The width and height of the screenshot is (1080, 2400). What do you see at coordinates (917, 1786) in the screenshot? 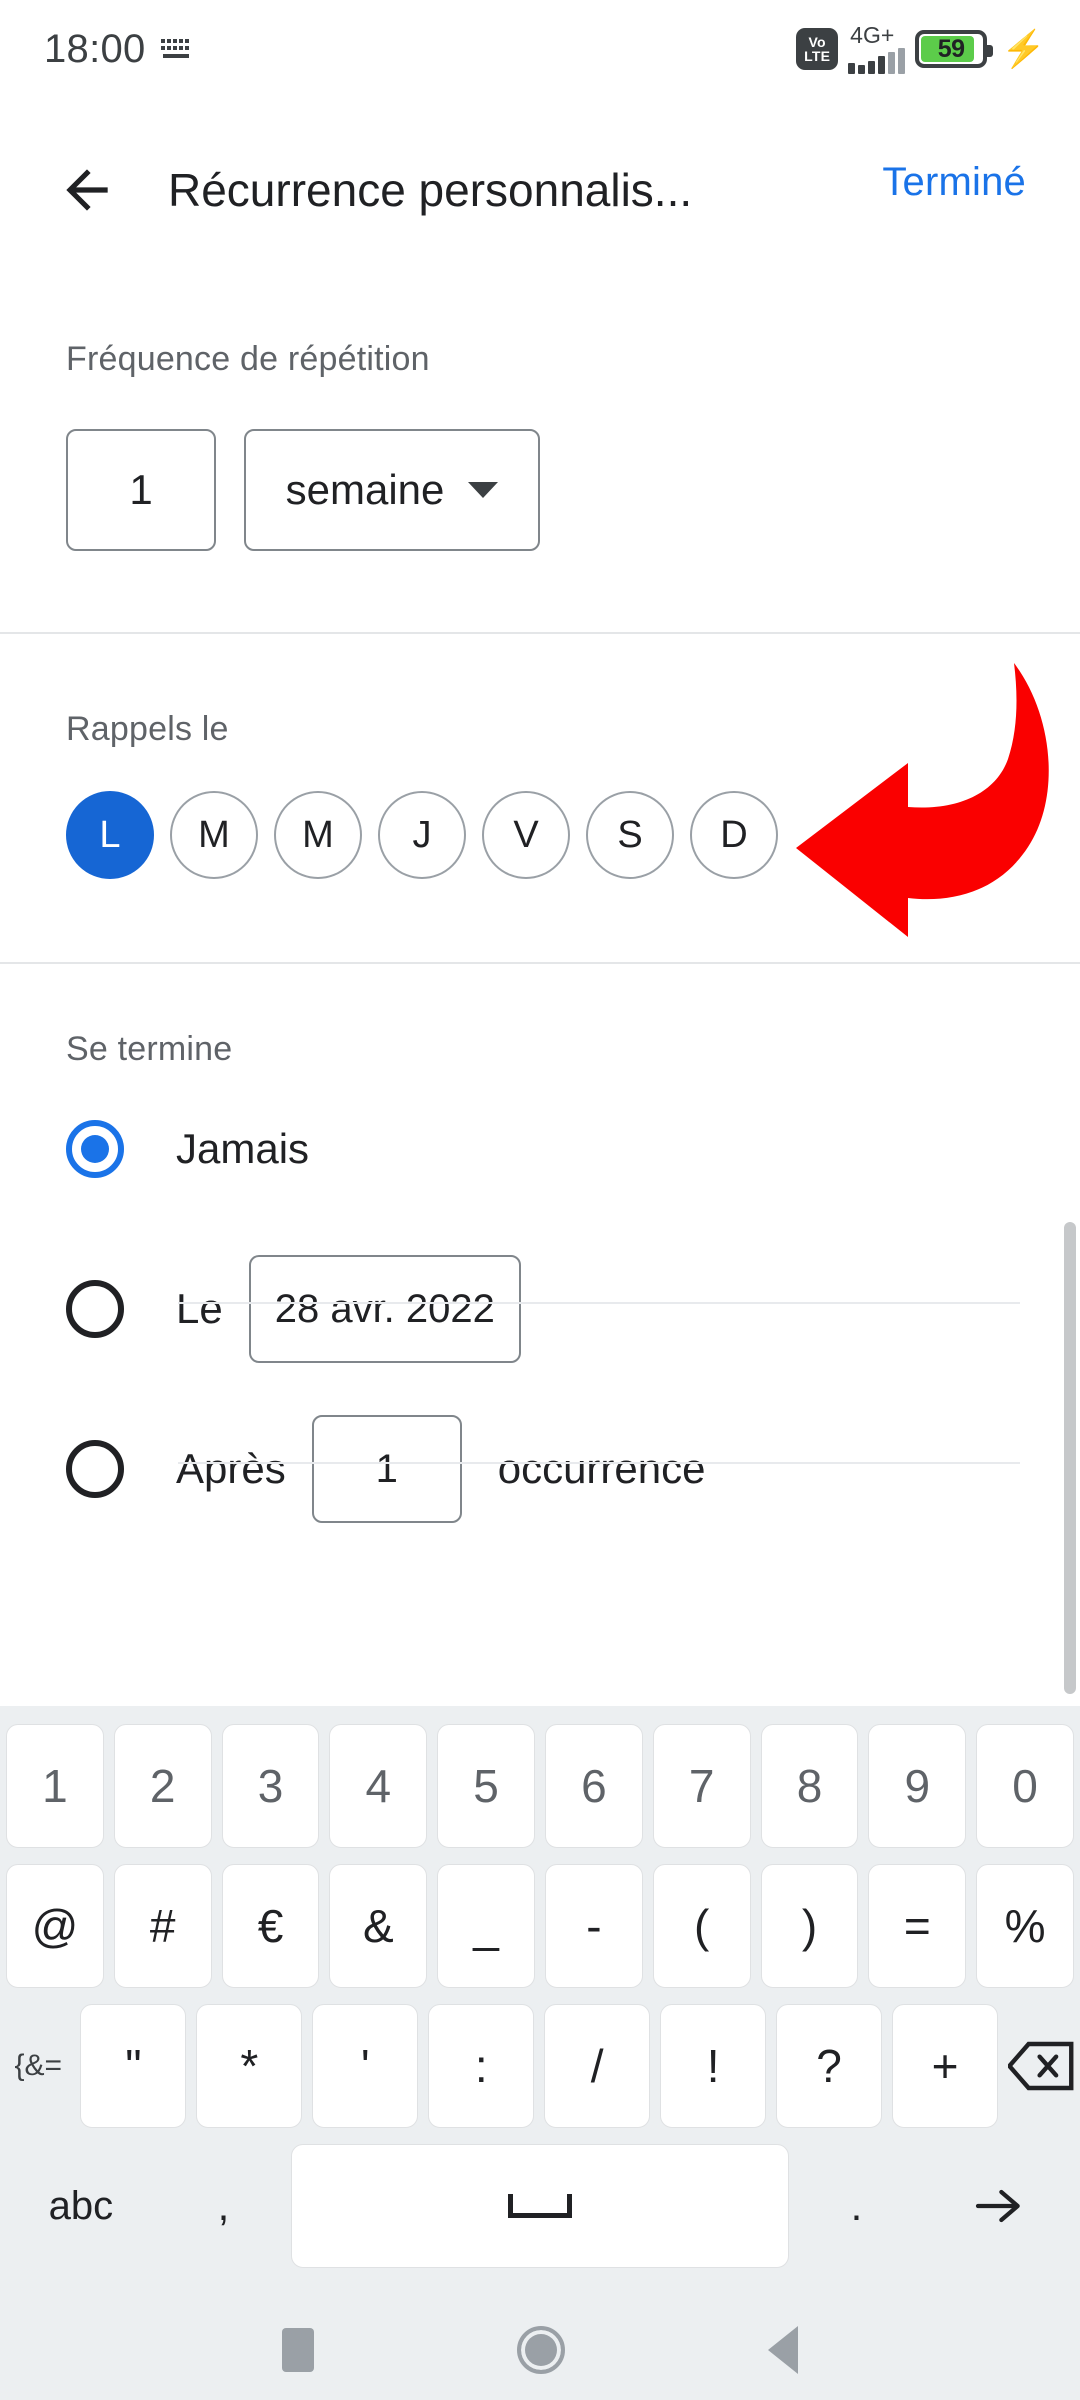
I see `key-9: 9` at bounding box center [917, 1786].